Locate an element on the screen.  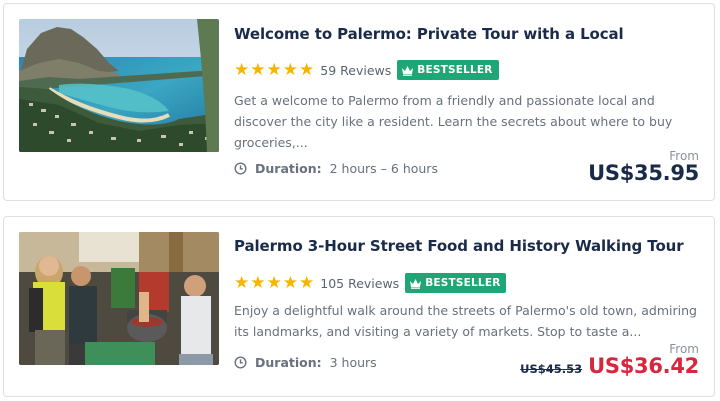
original-price: US$45.53 is located at coordinates (551, 369).